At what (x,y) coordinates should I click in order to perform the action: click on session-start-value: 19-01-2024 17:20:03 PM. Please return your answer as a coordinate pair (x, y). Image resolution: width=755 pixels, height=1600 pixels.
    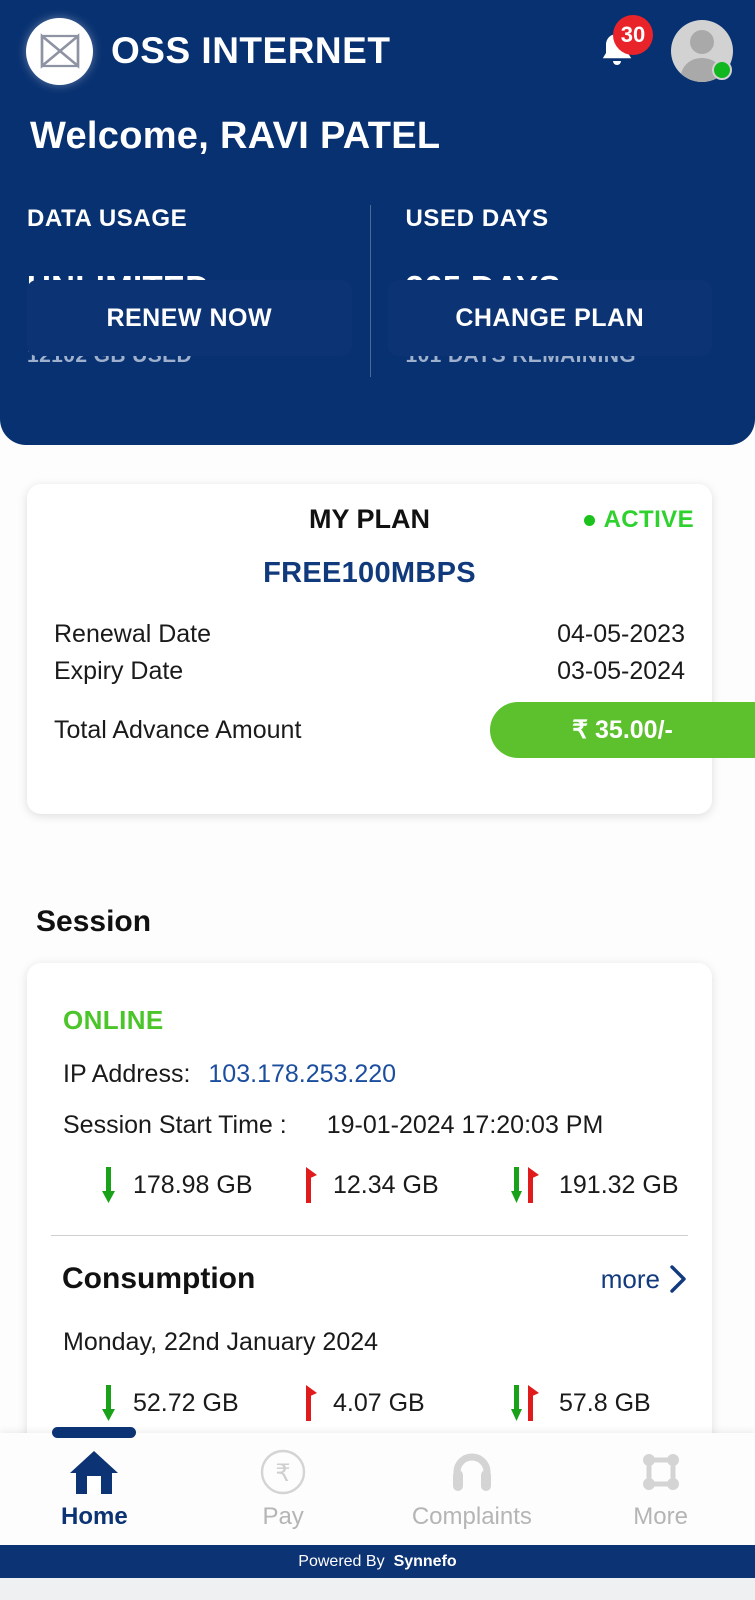
    Looking at the image, I should click on (465, 1125).